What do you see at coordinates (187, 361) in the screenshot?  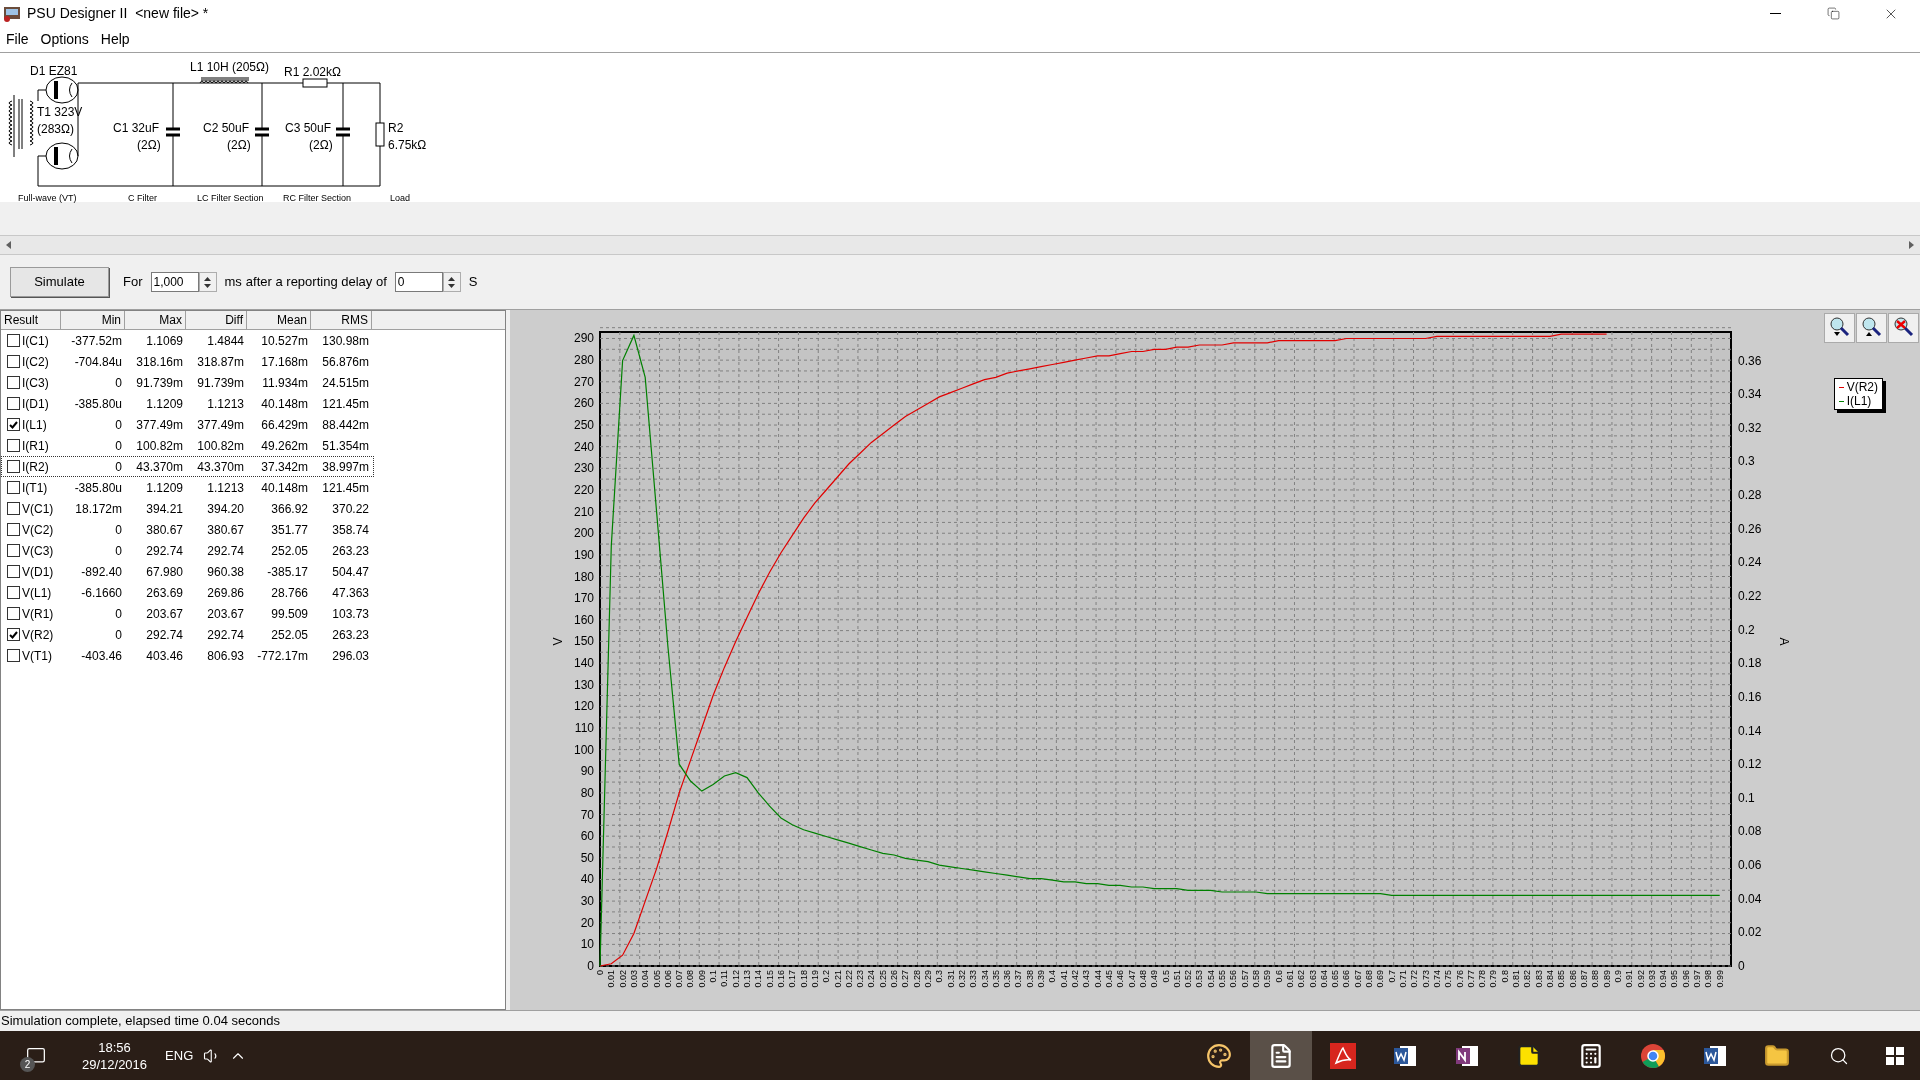 I see `table-row: I(C2) -704.84u 318.16m 318.87m 17.168m 56.876m` at bounding box center [187, 361].